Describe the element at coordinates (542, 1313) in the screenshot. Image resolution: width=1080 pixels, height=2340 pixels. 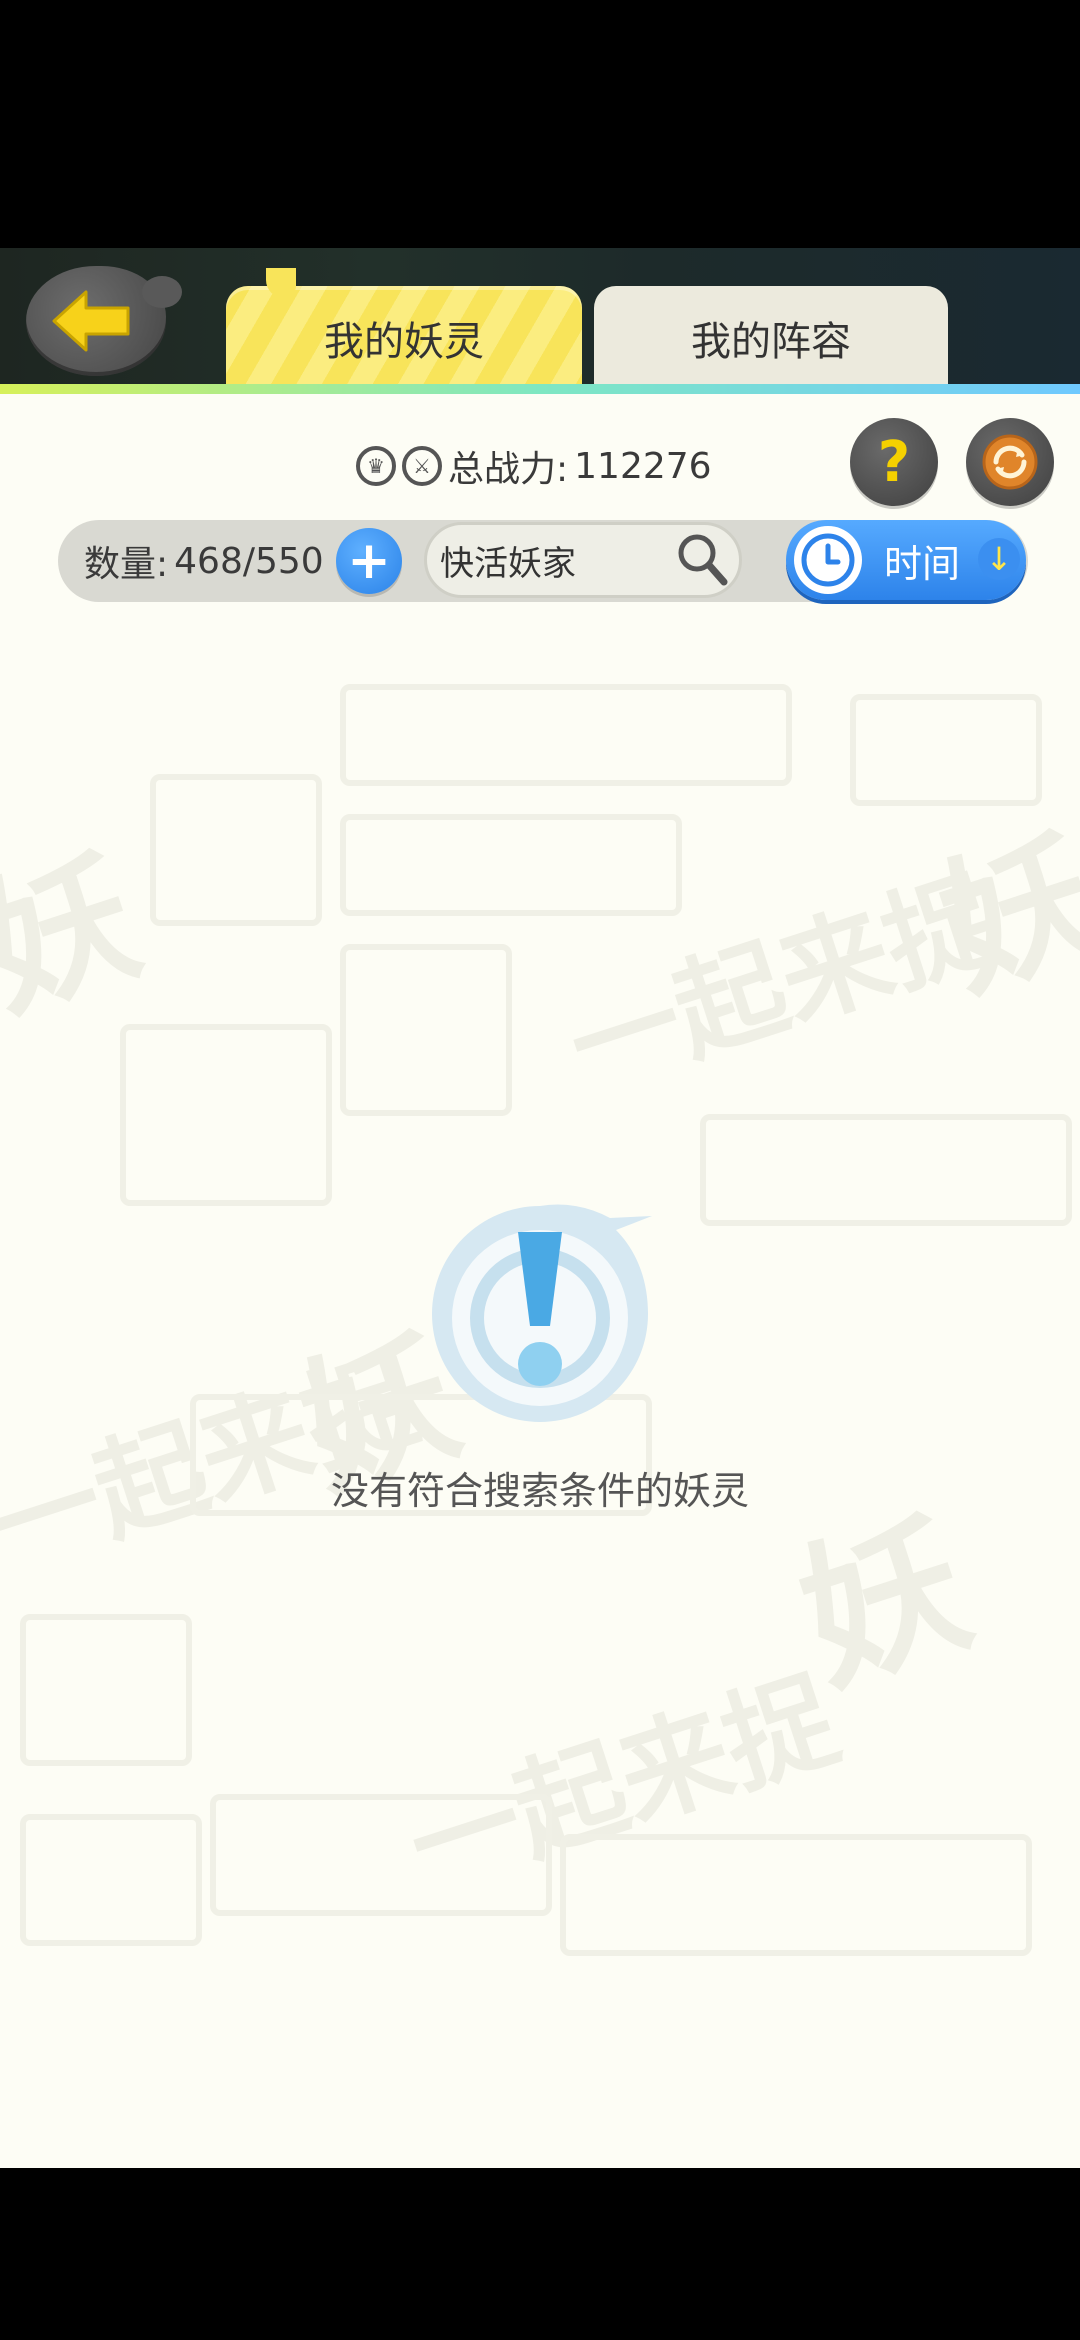
I see `exclamation-icon` at that location.